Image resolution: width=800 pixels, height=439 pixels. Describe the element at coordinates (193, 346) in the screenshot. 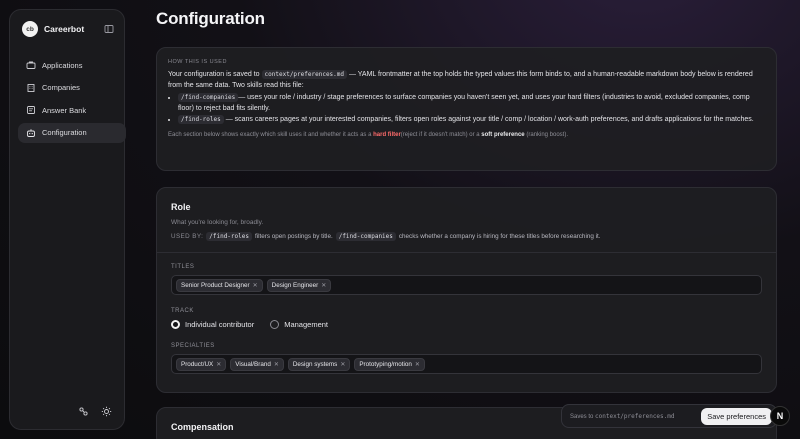

I see `specialties-label: SPECIALTIES` at that location.